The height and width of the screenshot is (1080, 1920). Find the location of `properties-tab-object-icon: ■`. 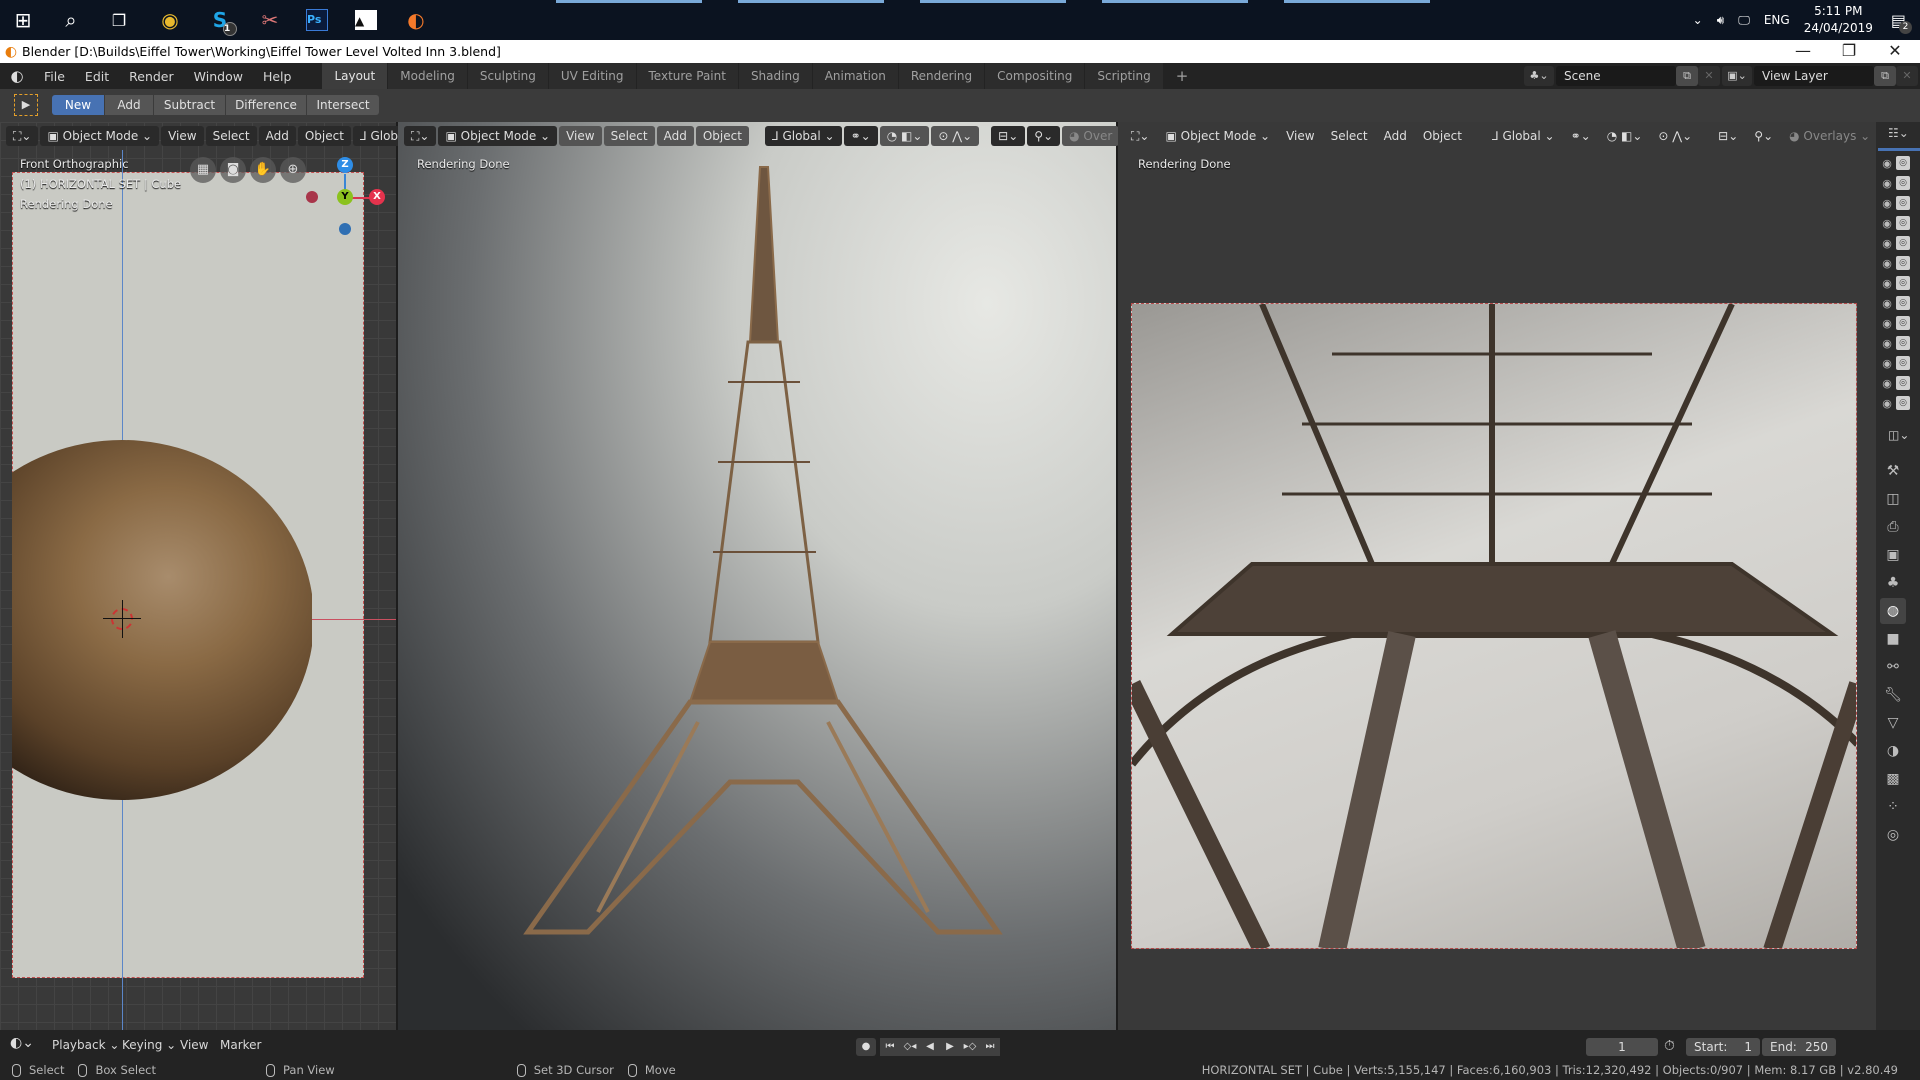

properties-tab-object-icon: ■ is located at coordinates (1893, 639).